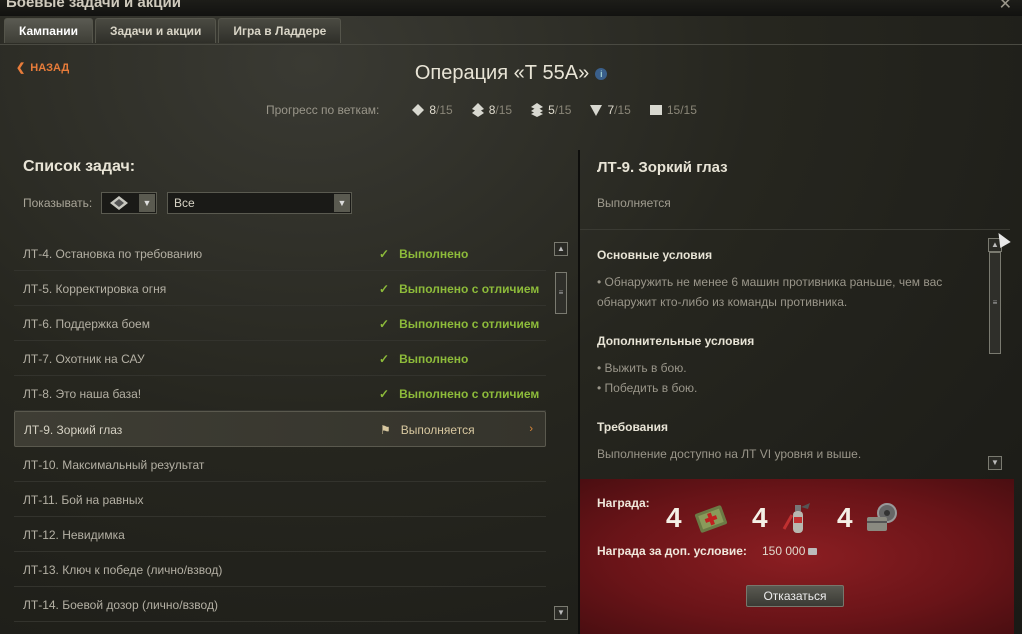 The width and height of the screenshot is (1022, 634). I want to click on scroll-up-icon: ▲, so click(561, 249).